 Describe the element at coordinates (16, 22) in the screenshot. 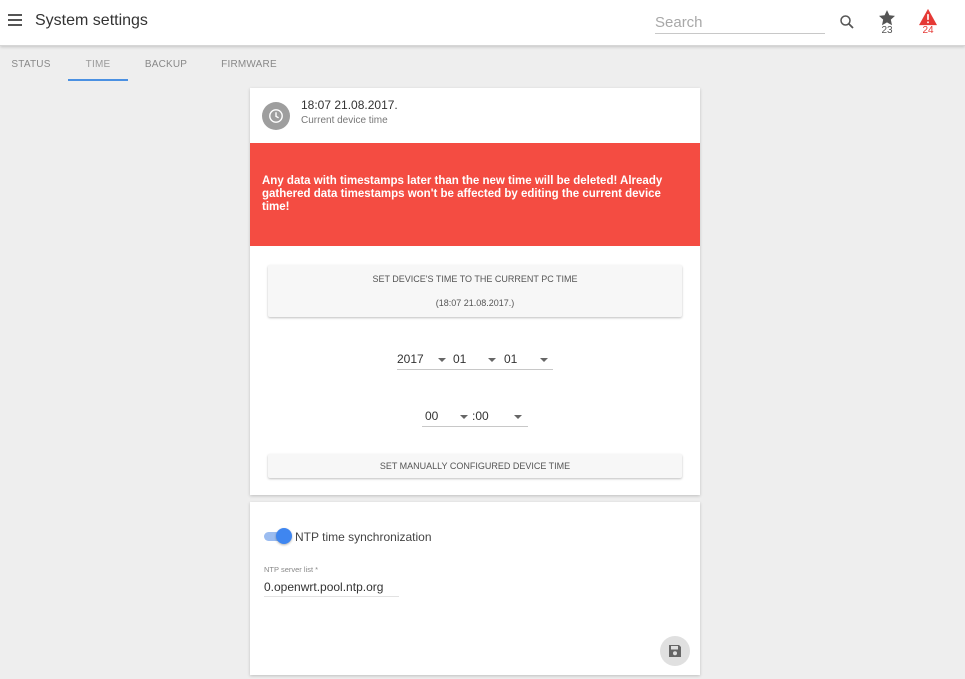

I see `menu-icon` at that location.